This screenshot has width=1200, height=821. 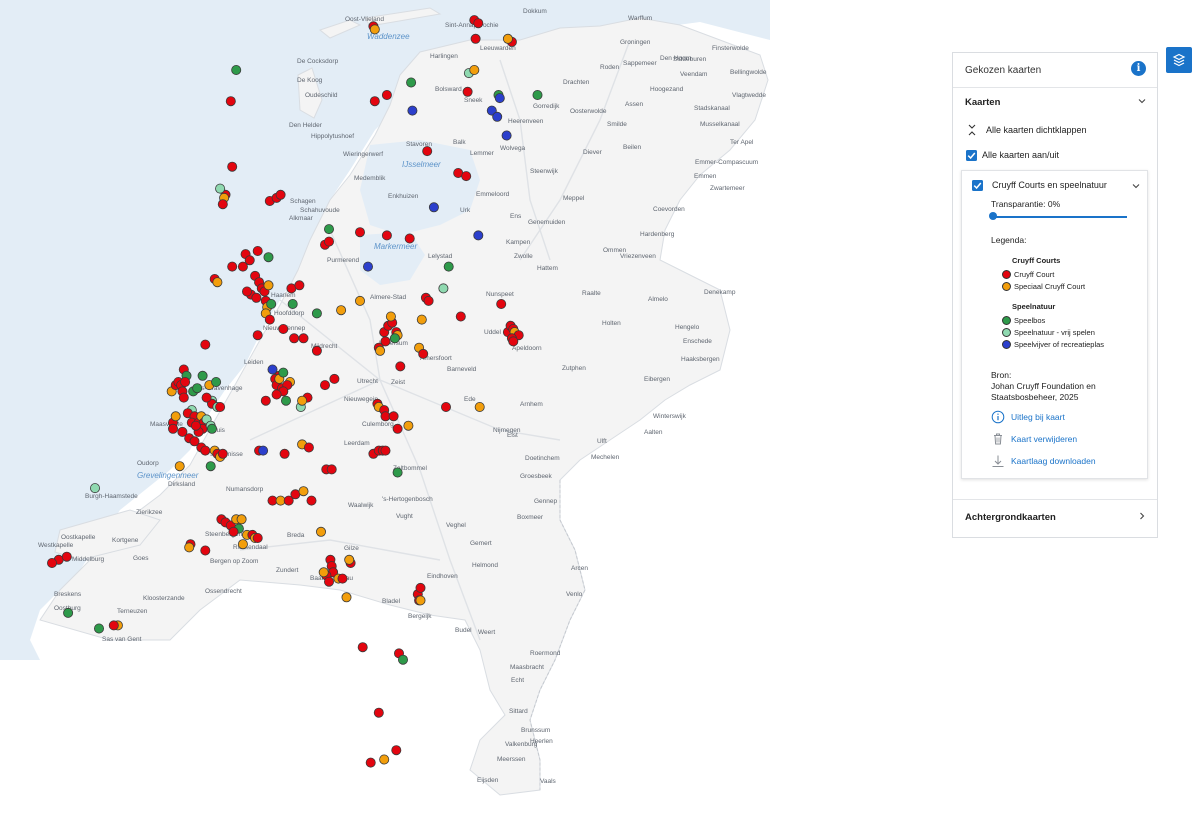 What do you see at coordinates (1179, 60) in the screenshot?
I see `layers-button` at bounding box center [1179, 60].